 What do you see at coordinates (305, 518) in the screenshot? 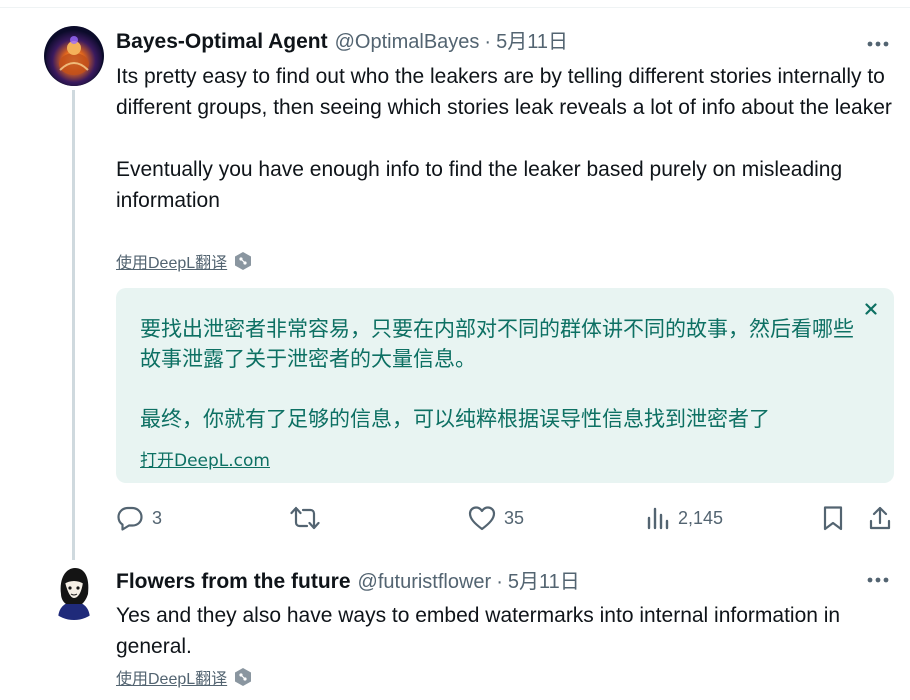
I see `retweet-icon` at bounding box center [305, 518].